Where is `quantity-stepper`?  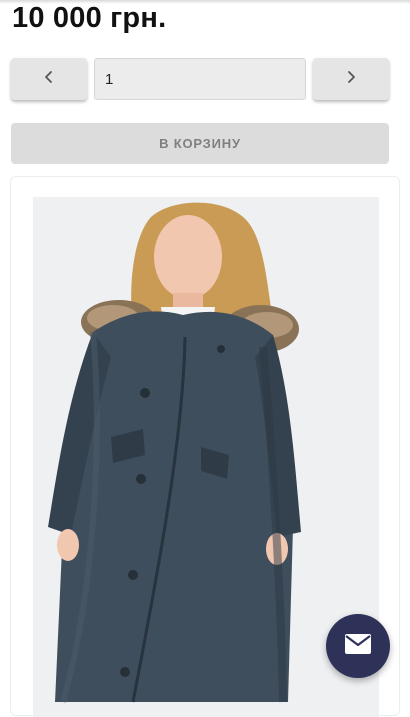
quantity-stepper is located at coordinates (200, 80).